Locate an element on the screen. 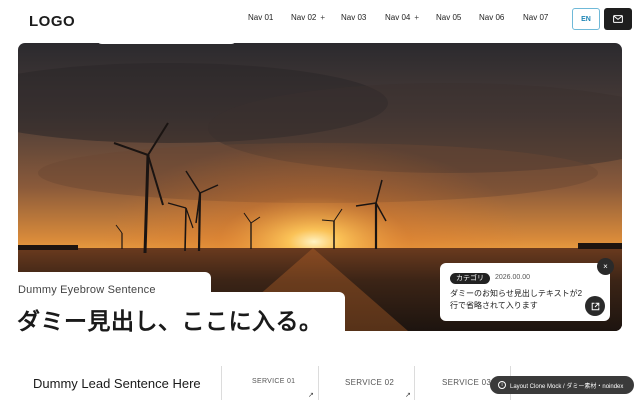 The width and height of the screenshot is (640, 400). service-link-02: SERVICE 02 is located at coordinates (369, 382).